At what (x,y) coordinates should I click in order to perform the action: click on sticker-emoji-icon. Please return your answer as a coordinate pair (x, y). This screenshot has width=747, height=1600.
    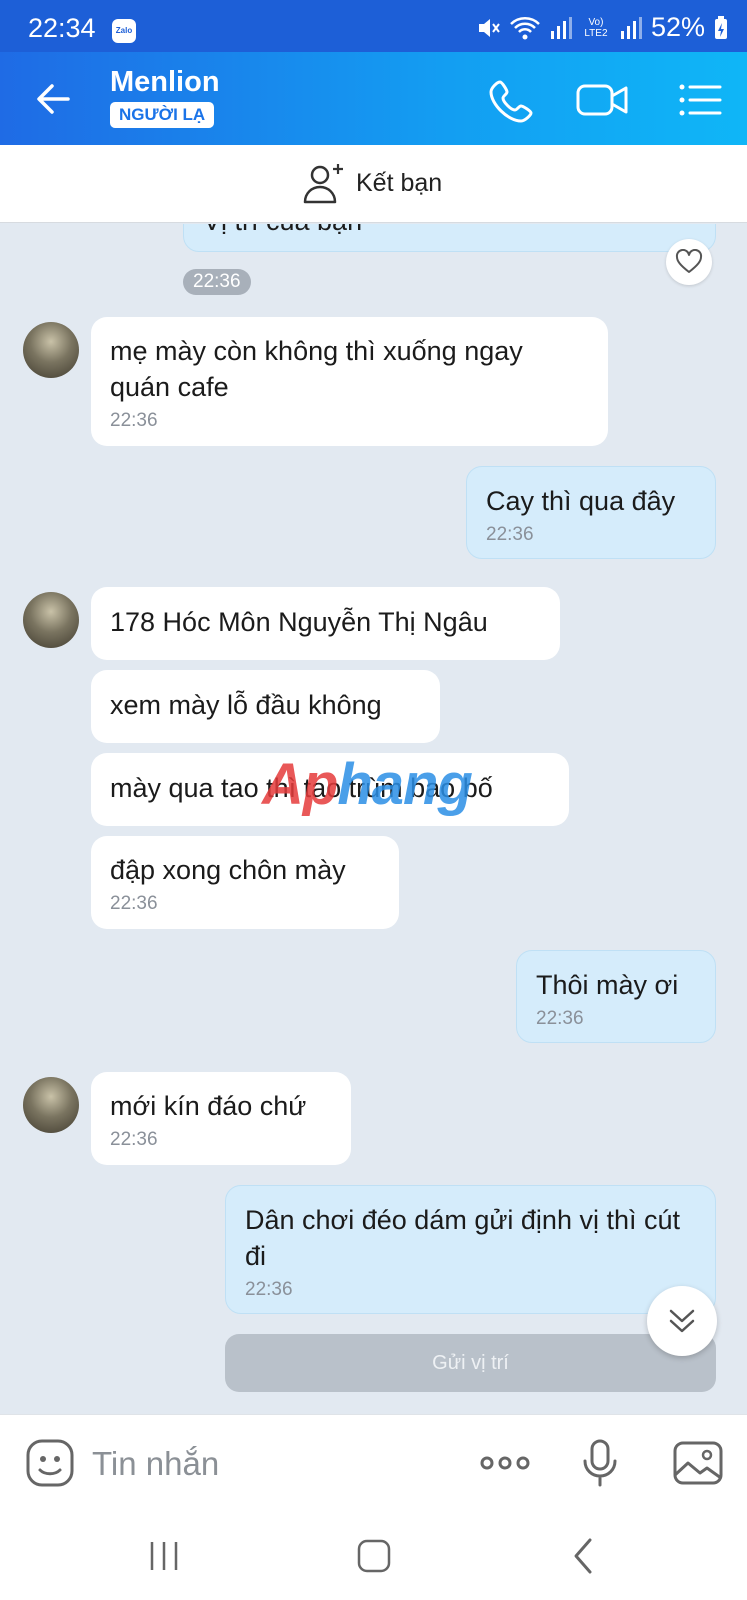
    Looking at the image, I should click on (50, 1463).